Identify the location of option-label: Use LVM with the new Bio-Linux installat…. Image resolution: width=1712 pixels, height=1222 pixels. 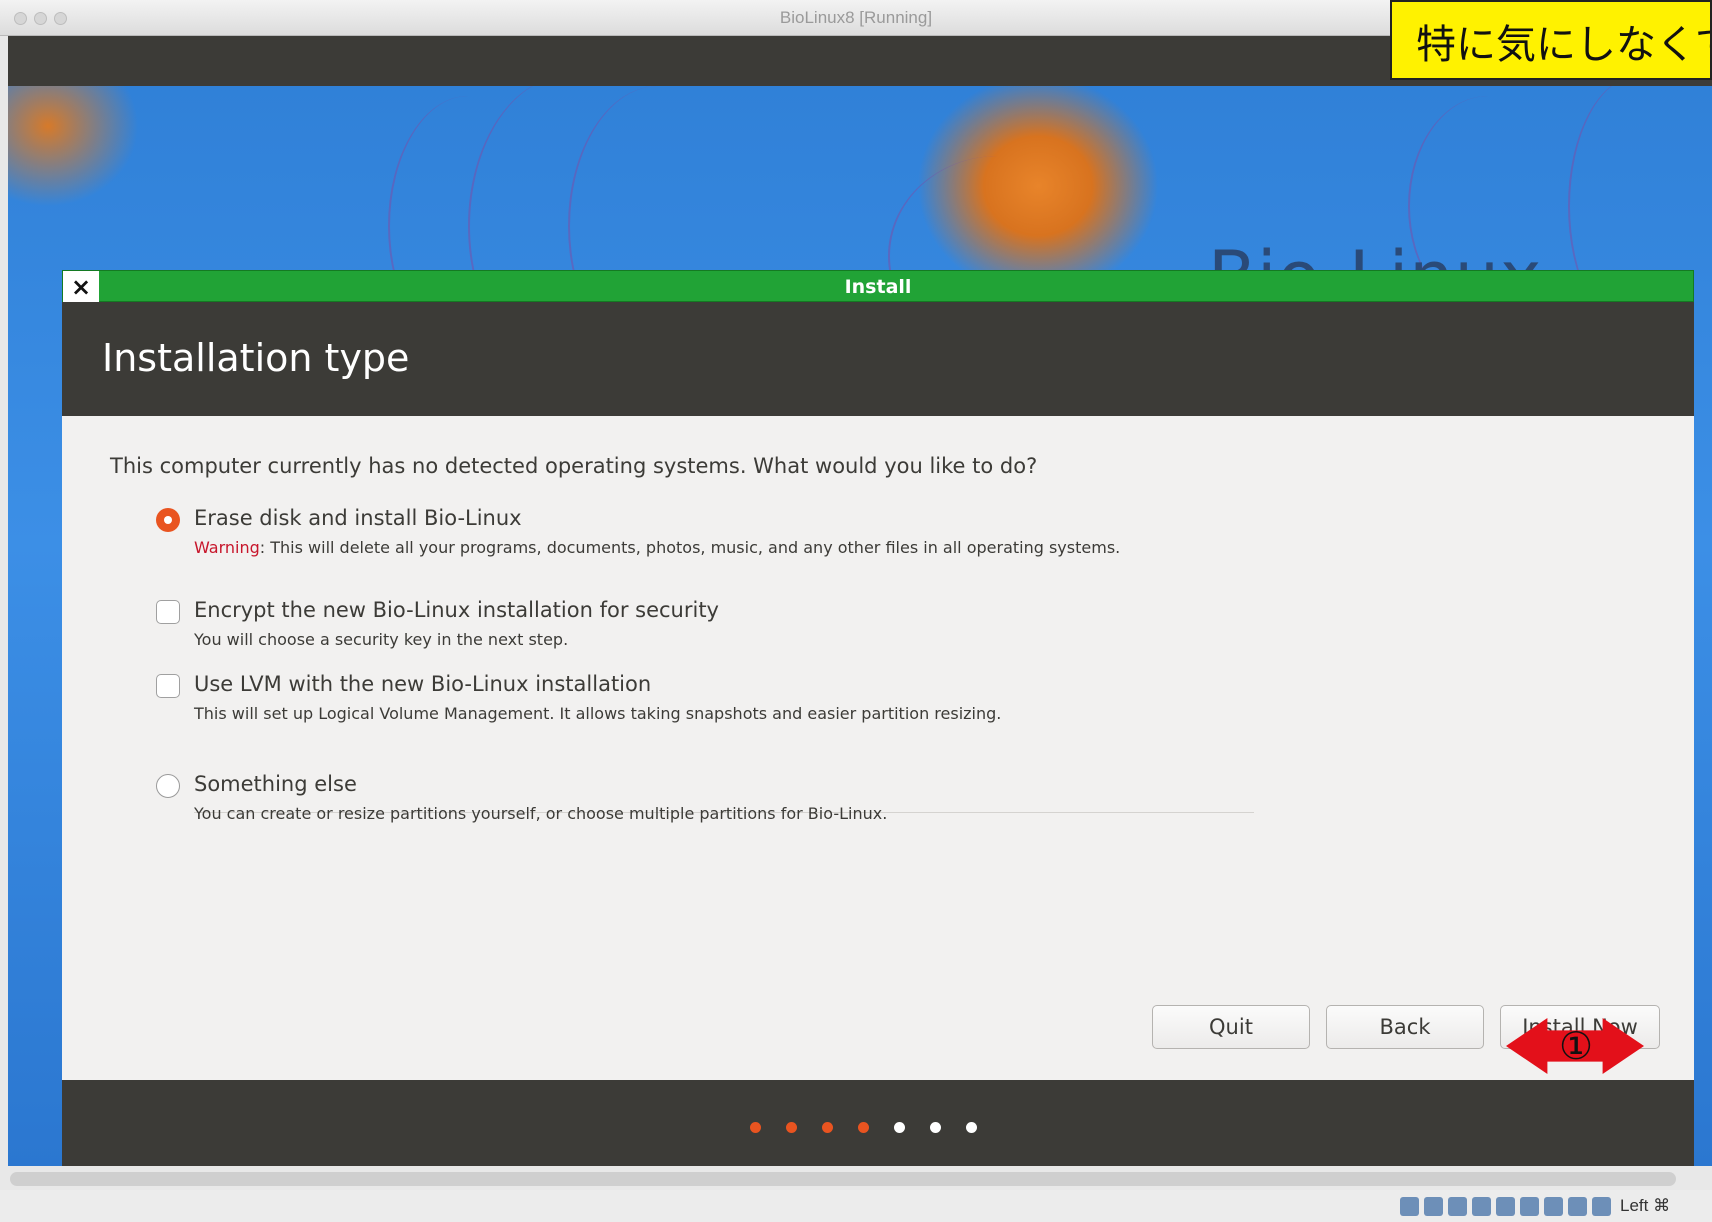
(423, 684).